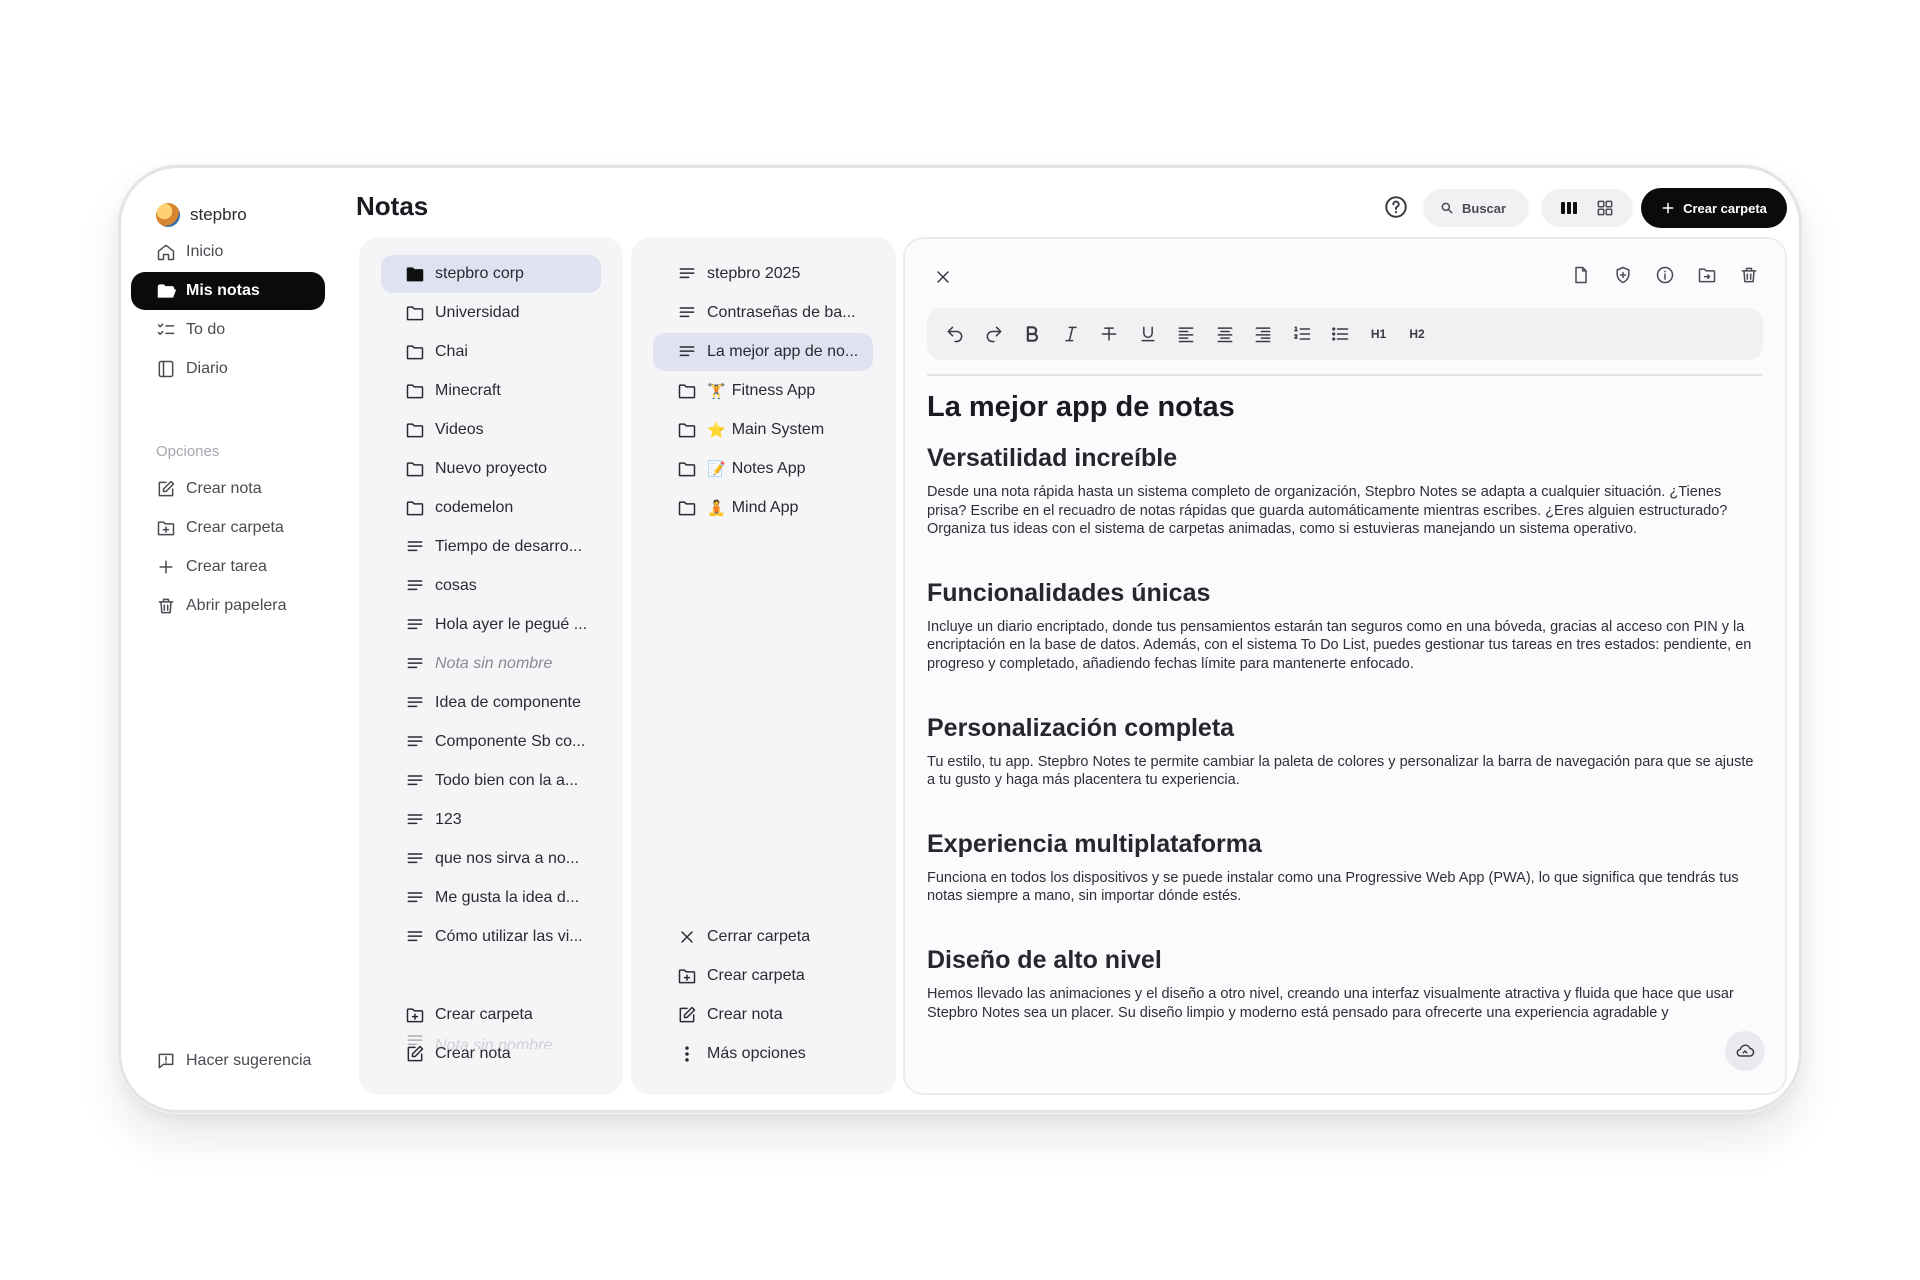 The height and width of the screenshot is (1280, 1920). Describe the element at coordinates (491, 820) in the screenshot. I see `note-item: 123` at that location.